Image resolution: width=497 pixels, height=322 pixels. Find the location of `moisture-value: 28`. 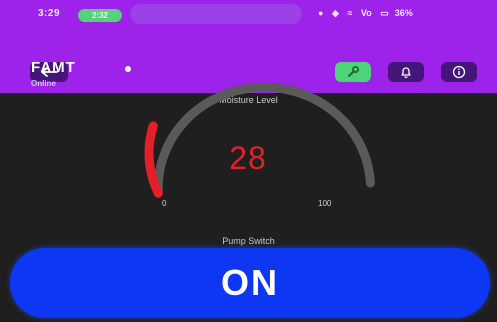

moisture-value: 28 is located at coordinates (248, 158).